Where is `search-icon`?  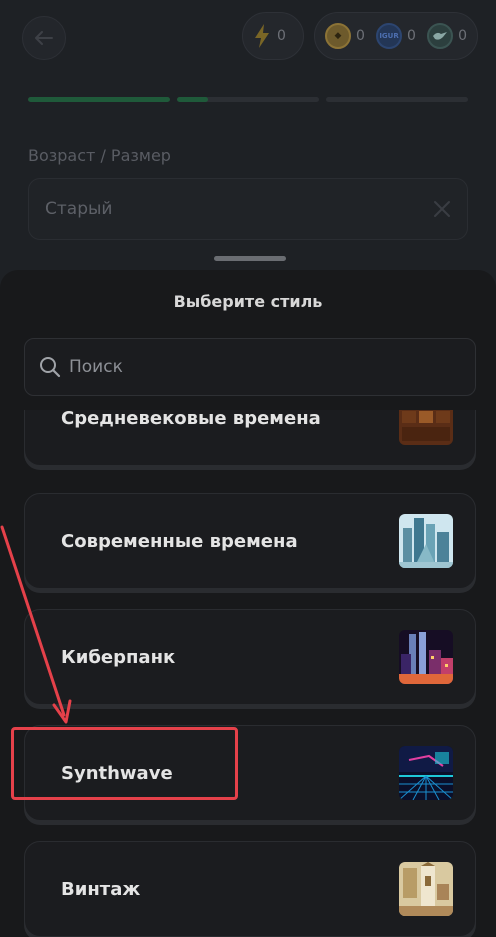 search-icon is located at coordinates (50, 367).